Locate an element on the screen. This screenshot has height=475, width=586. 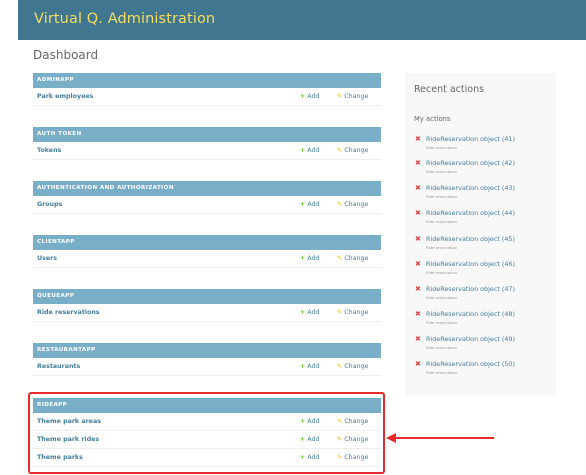
module-auth-token: AUTH TOKEN Tokens + Add ✎ Change is located at coordinates (207, 143).